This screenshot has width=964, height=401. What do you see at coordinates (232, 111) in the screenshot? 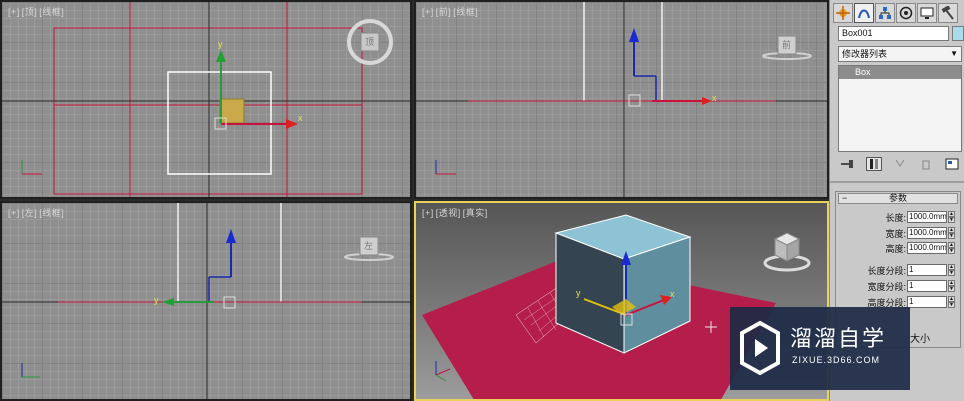
I see `box-object` at bounding box center [232, 111].